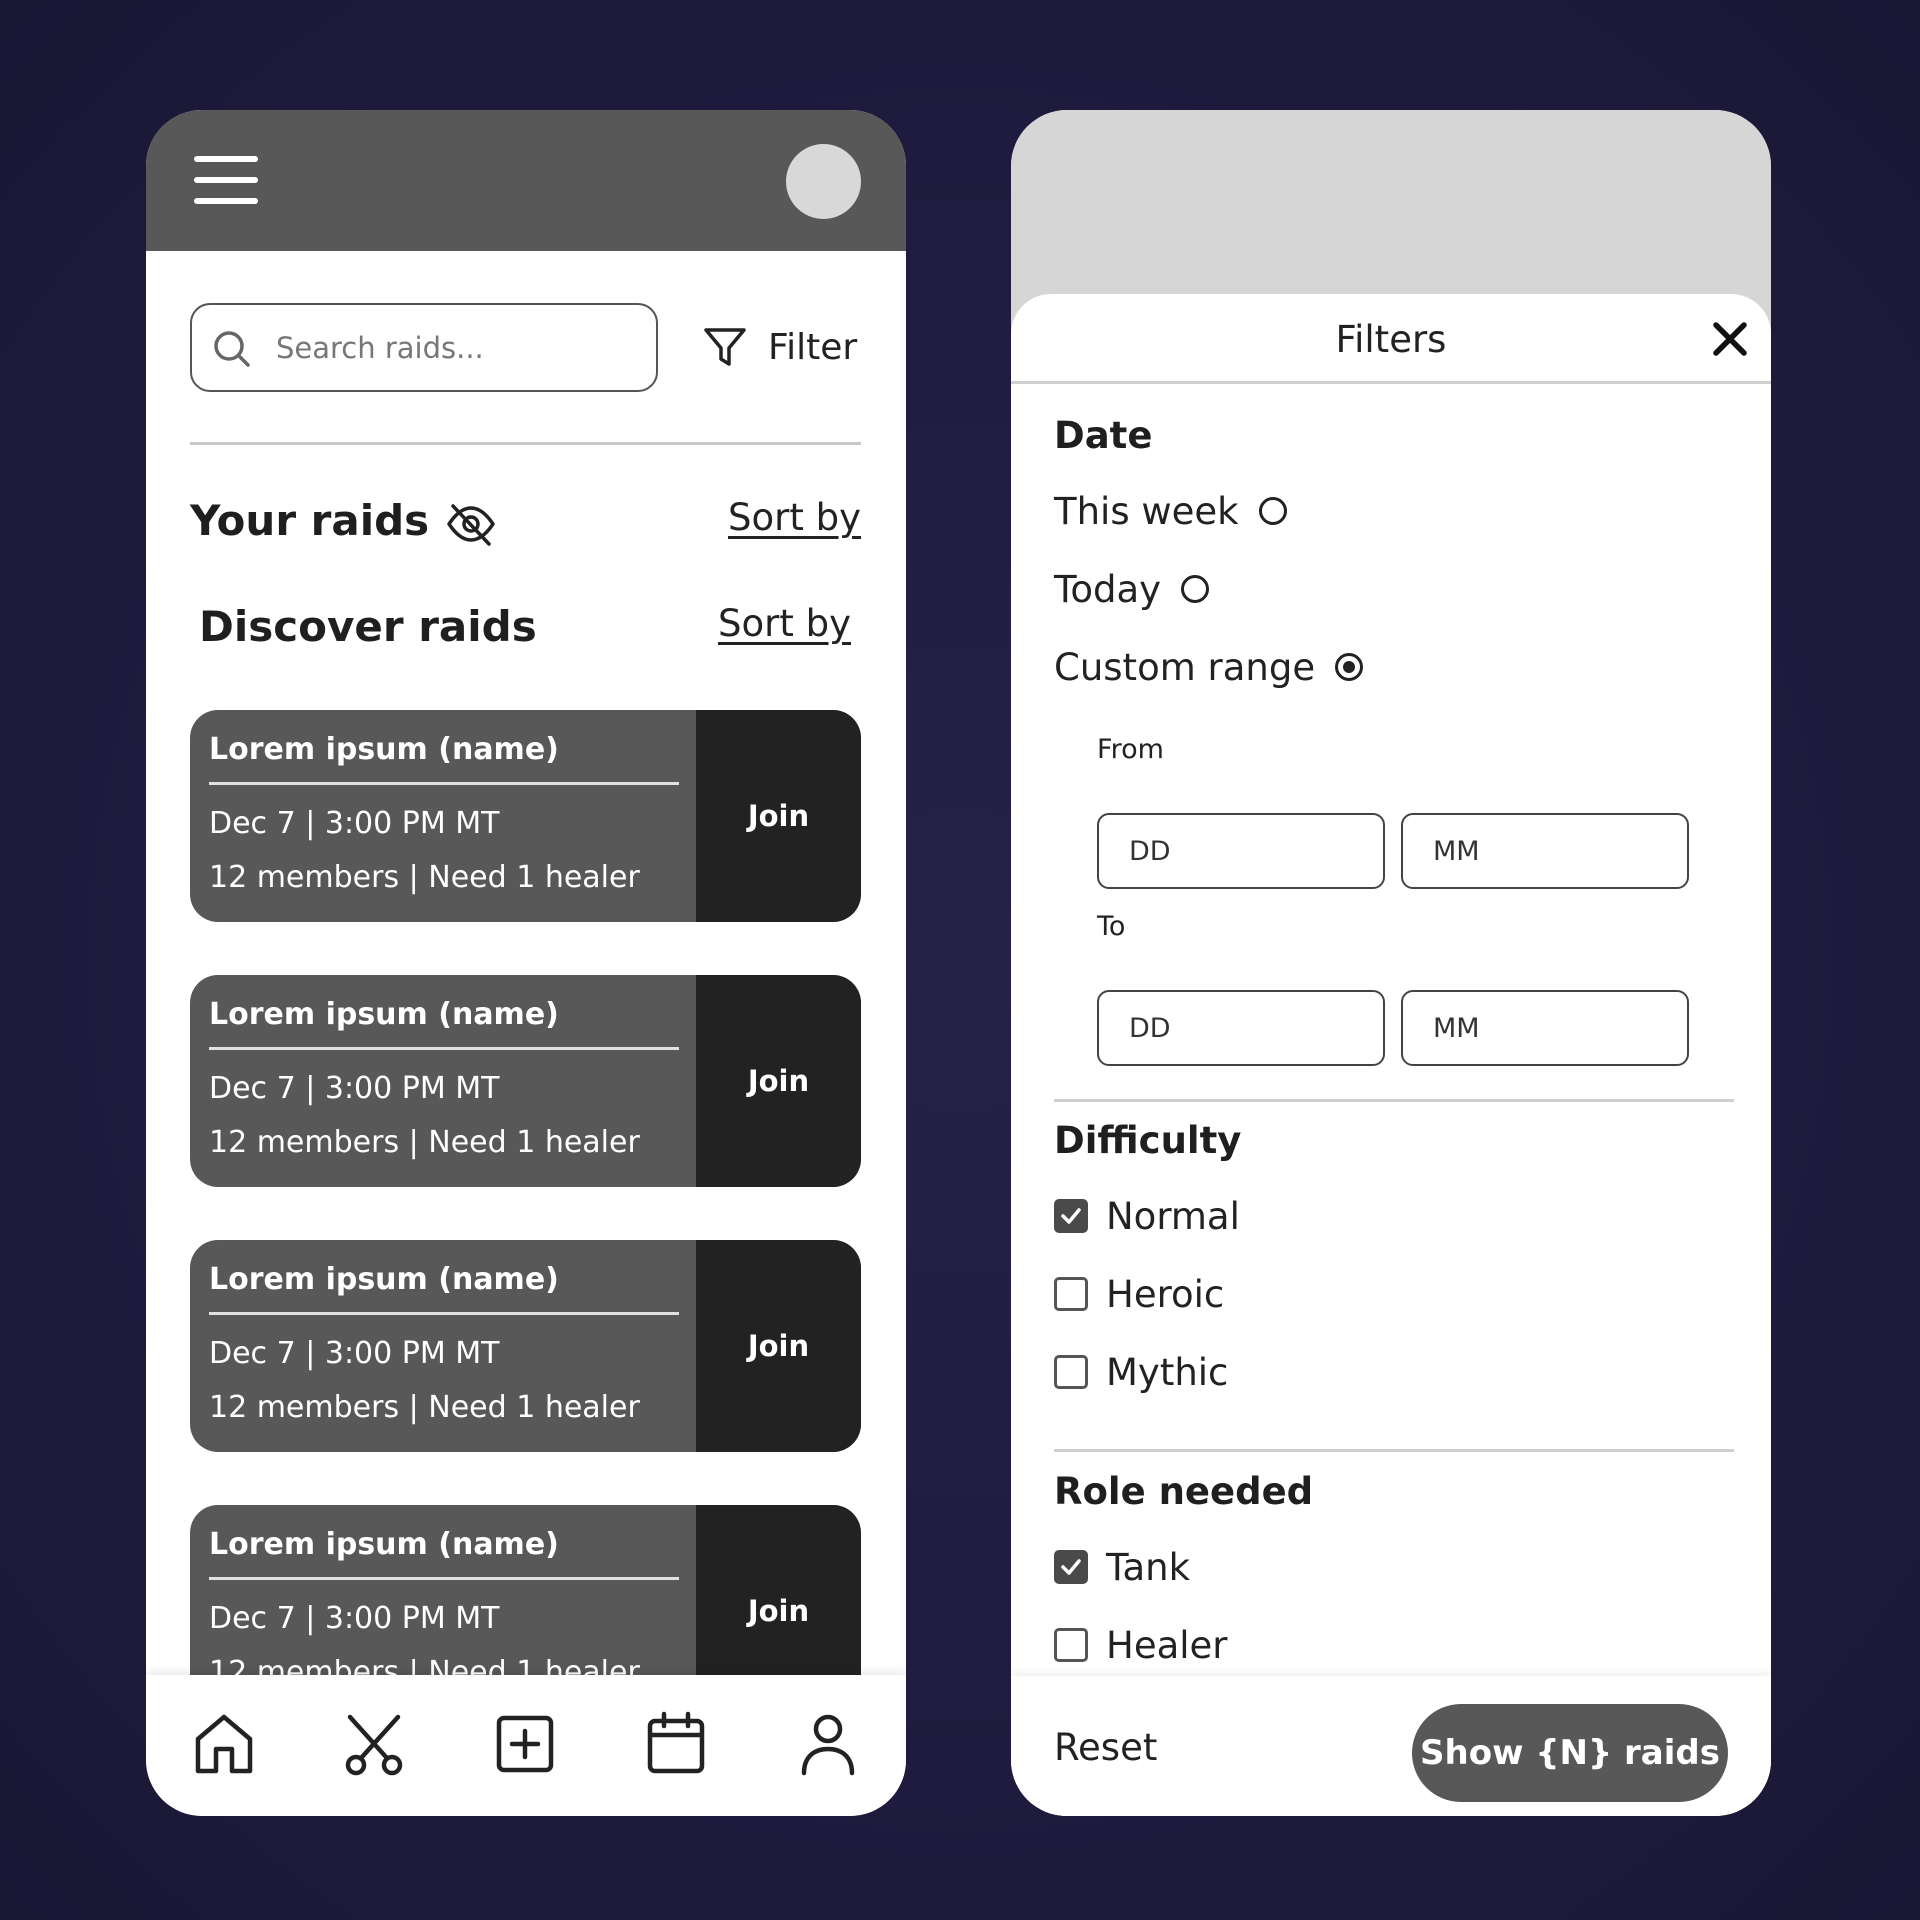 Image resolution: width=1920 pixels, height=1920 pixels. I want to click on checkbox-healer: Healer, so click(1141, 1645).